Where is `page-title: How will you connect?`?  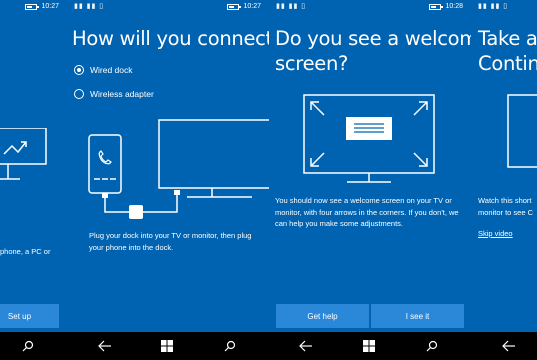
page-title: How will you connect? is located at coordinates (170, 38).